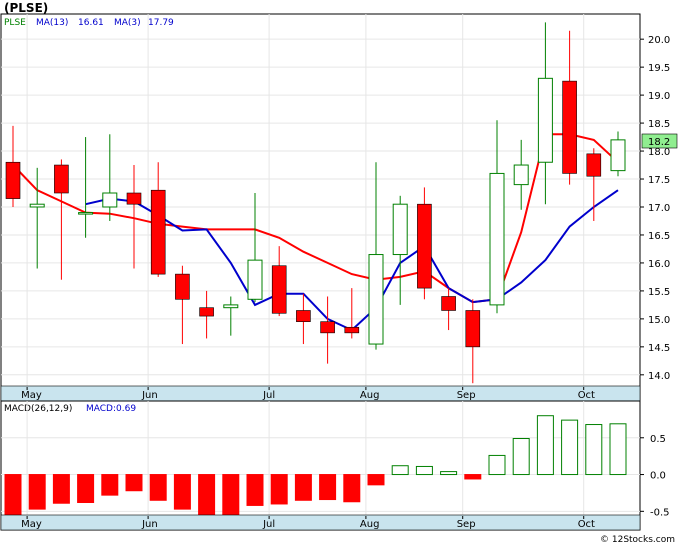 Image resolution: width=680 pixels, height=550 pixels. I want to click on copyright-footer: © 12Stocks.com, so click(637, 540).